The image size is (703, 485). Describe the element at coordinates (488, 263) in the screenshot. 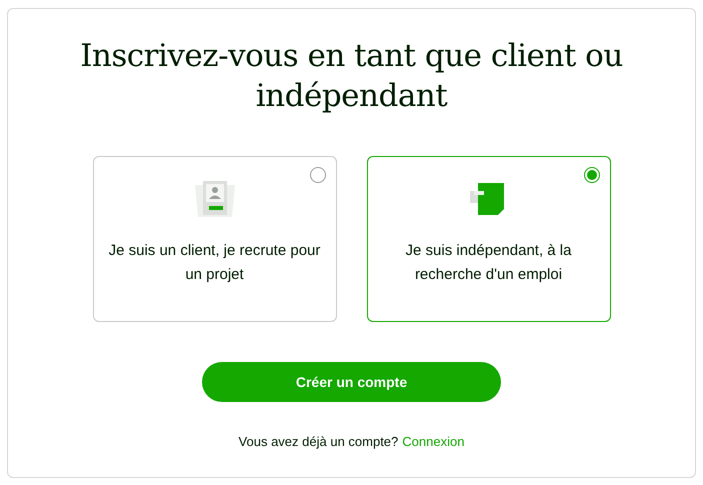

I see `option-label: Je suis indépendant, à la recherche d'un emploi` at that location.